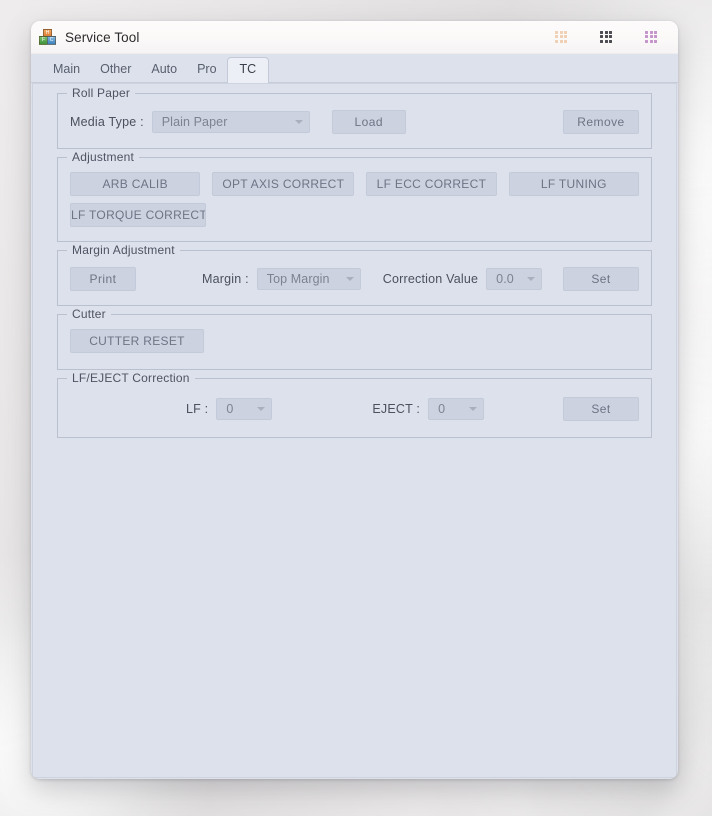 This screenshot has height=816, width=712. What do you see at coordinates (230, 122) in the screenshot?
I see `media-type-select: Plain Paper` at bounding box center [230, 122].